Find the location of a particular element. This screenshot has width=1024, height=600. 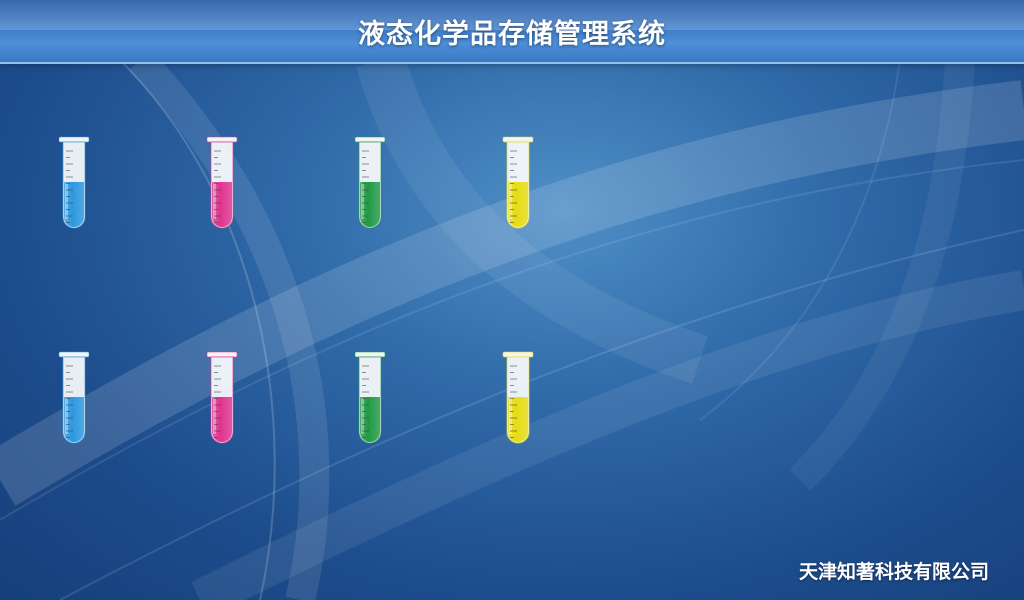

company-name: 天津知著科技有限公司 is located at coordinates (893, 572).